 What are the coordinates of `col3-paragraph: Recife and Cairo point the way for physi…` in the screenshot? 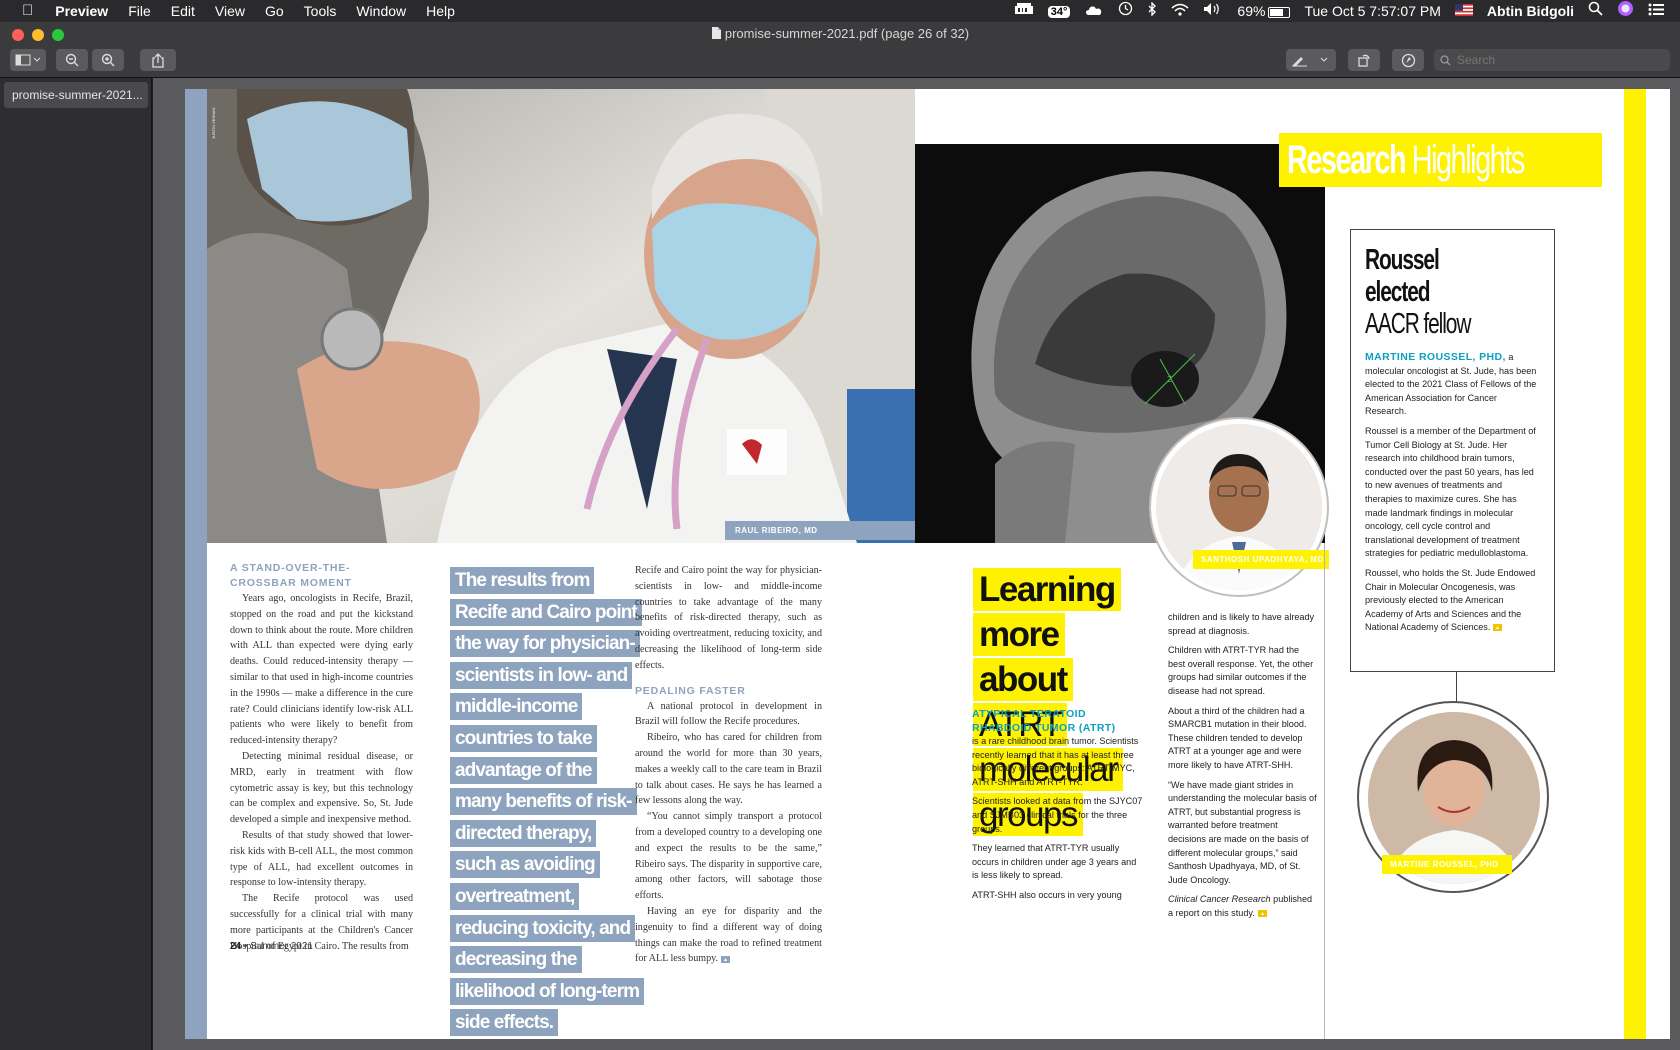 It's located at (728, 618).